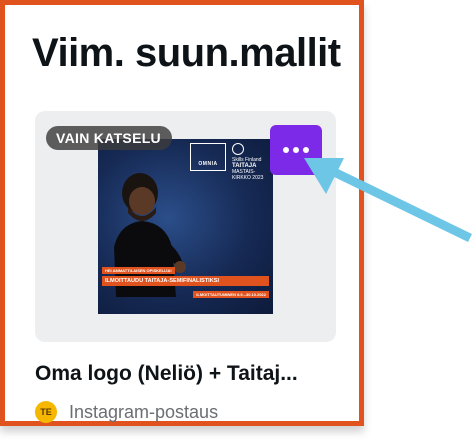 The width and height of the screenshot is (475, 442). I want to click on skills-finland-icon, so click(238, 149).